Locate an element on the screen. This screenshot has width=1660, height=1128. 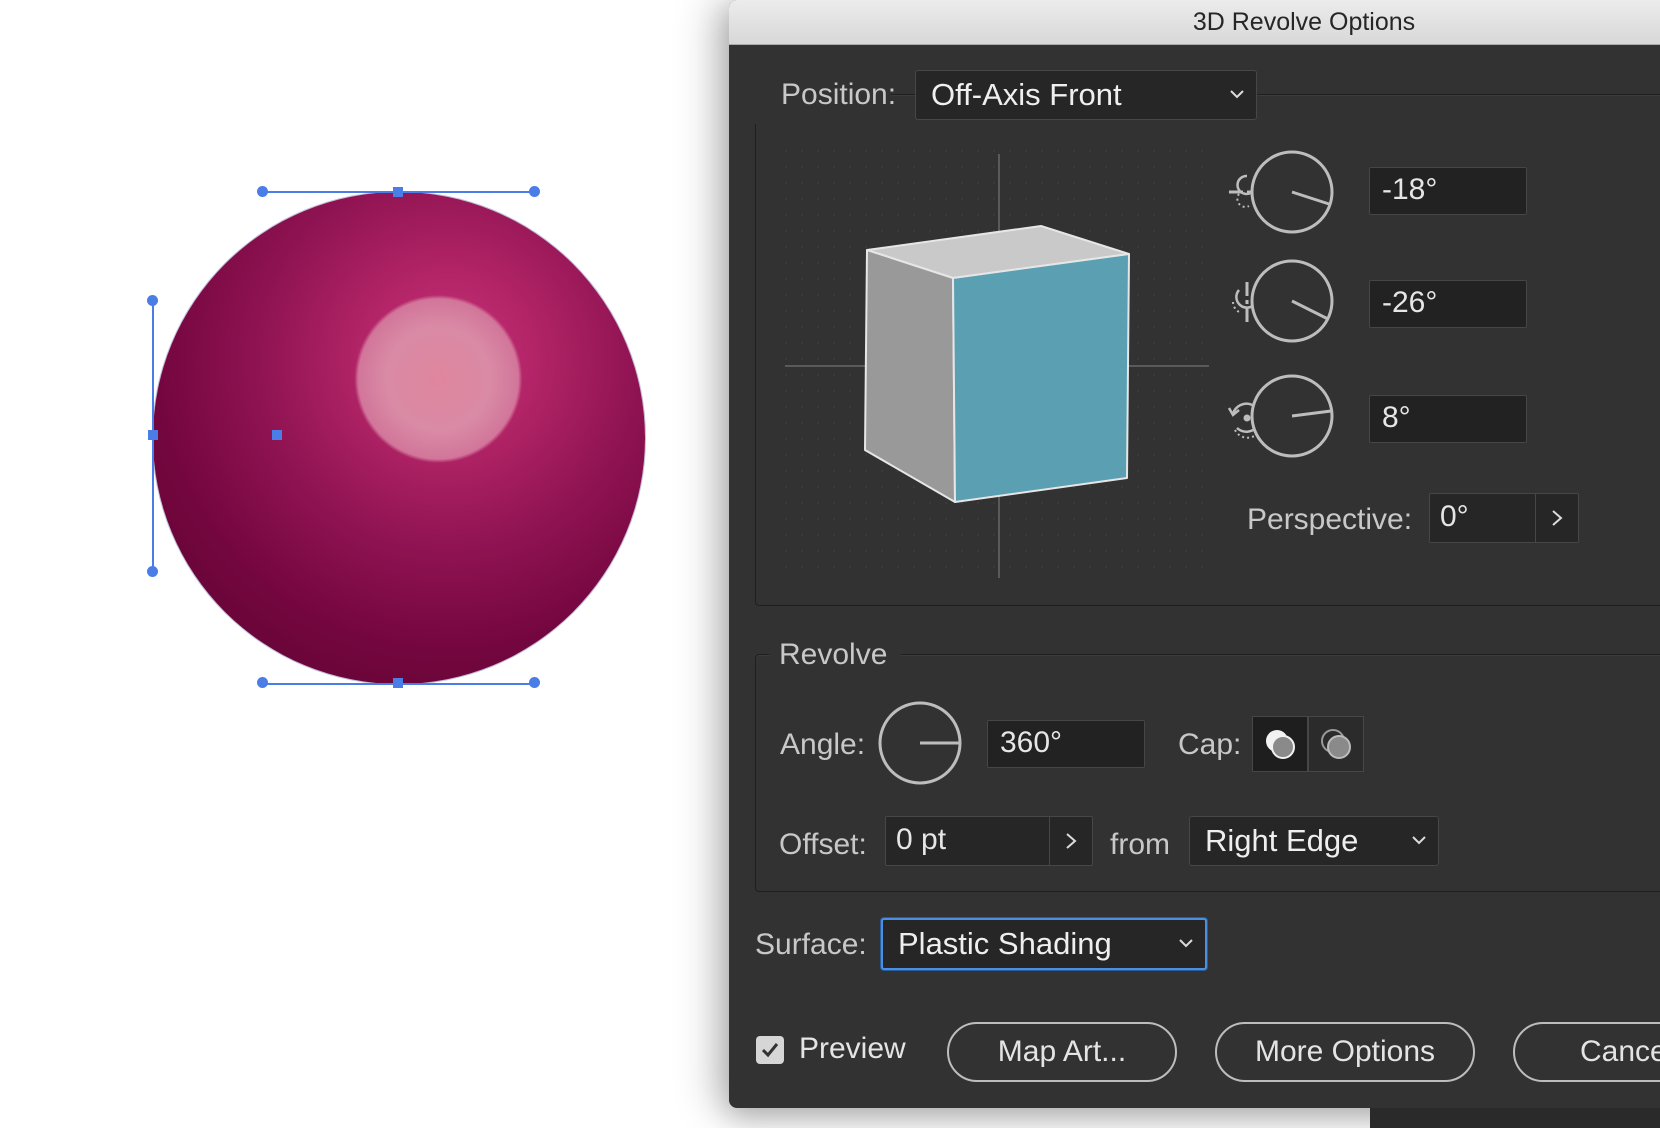
cap-solid-icon is located at coordinates (1280, 744).